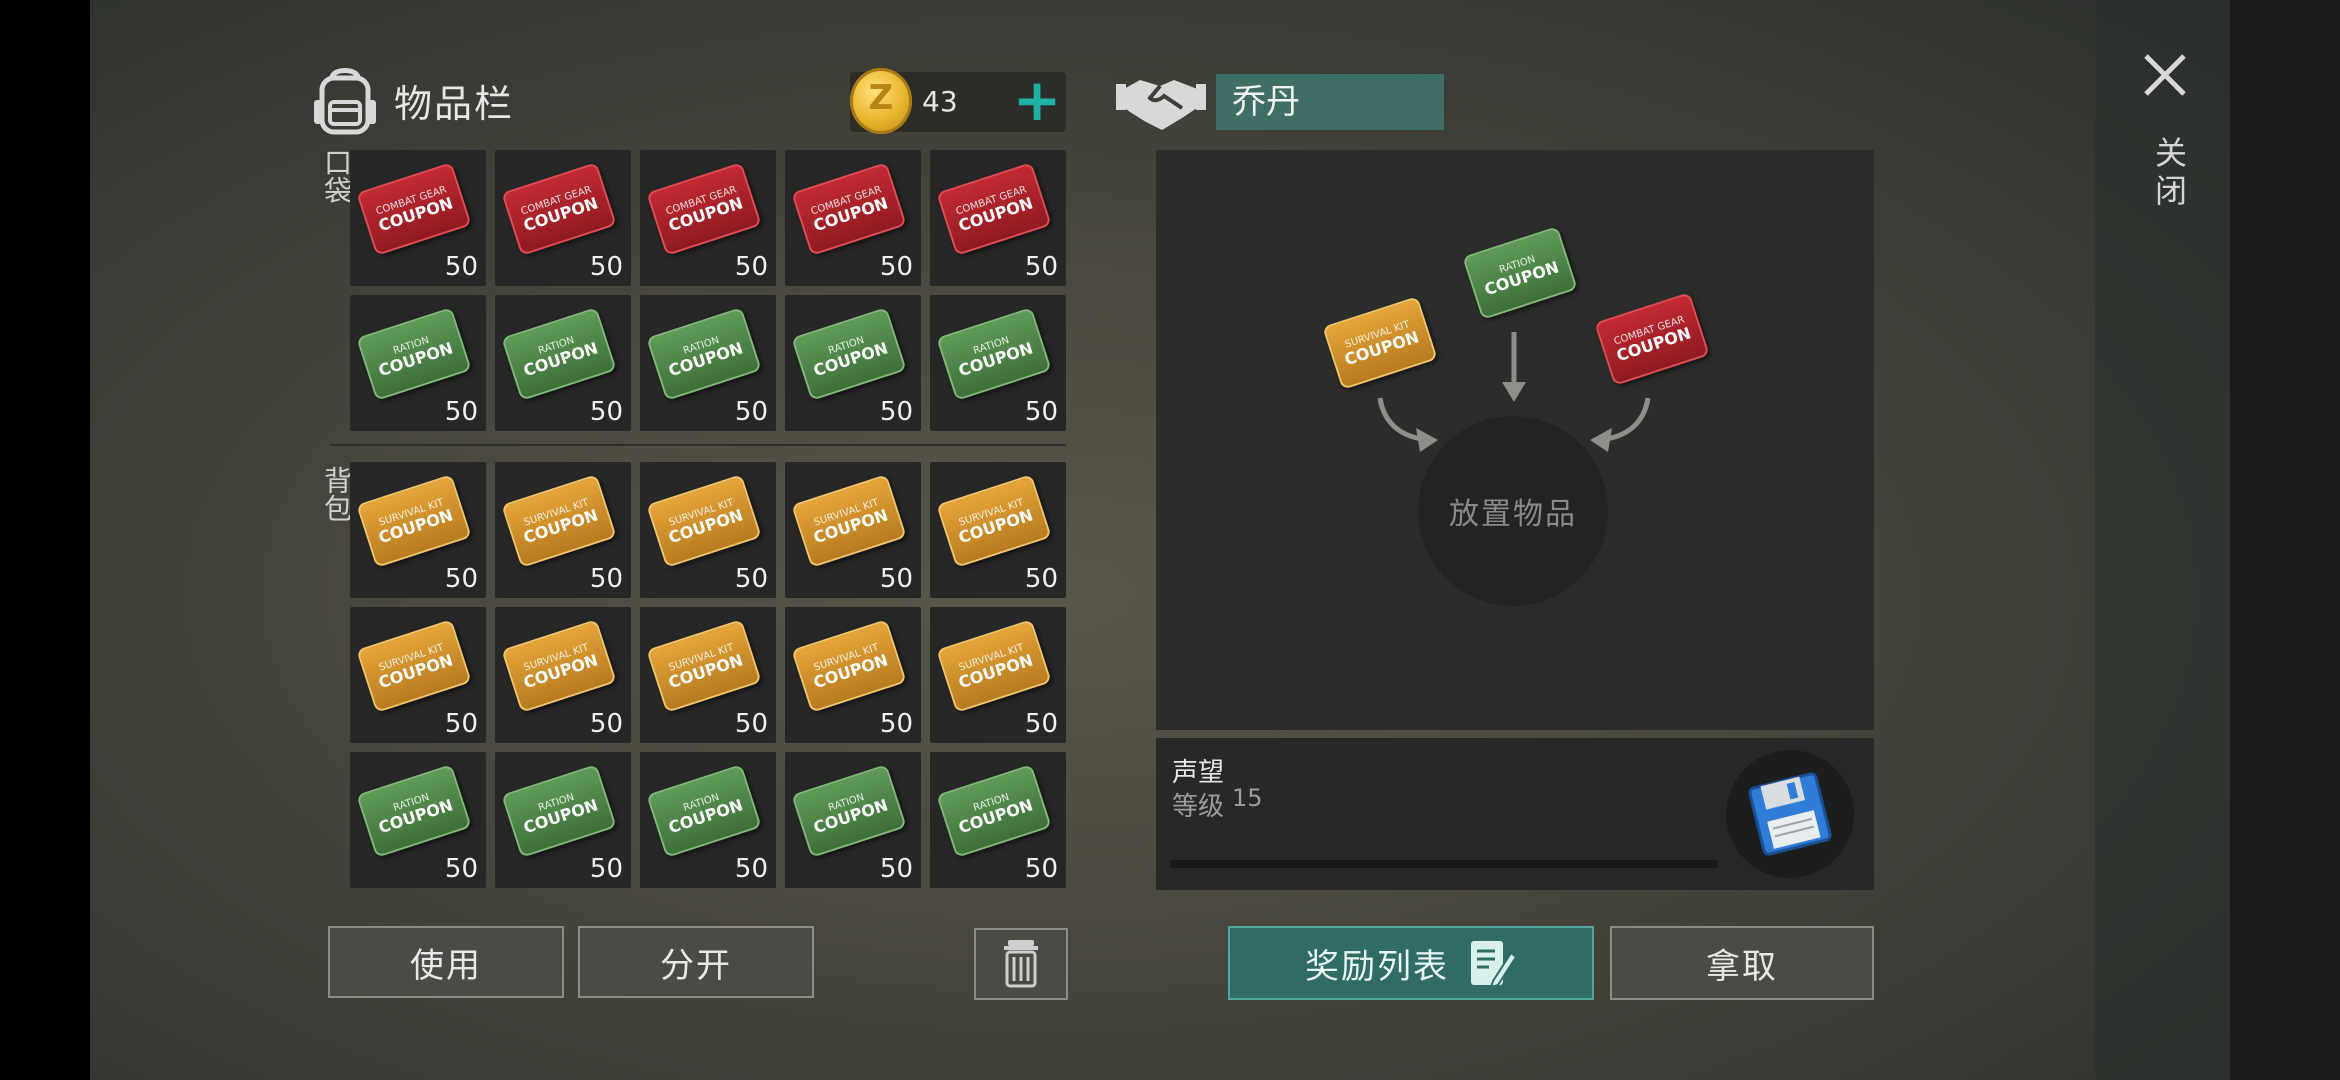  What do you see at coordinates (345, 101) in the screenshot?
I see `backpack-icon` at bounding box center [345, 101].